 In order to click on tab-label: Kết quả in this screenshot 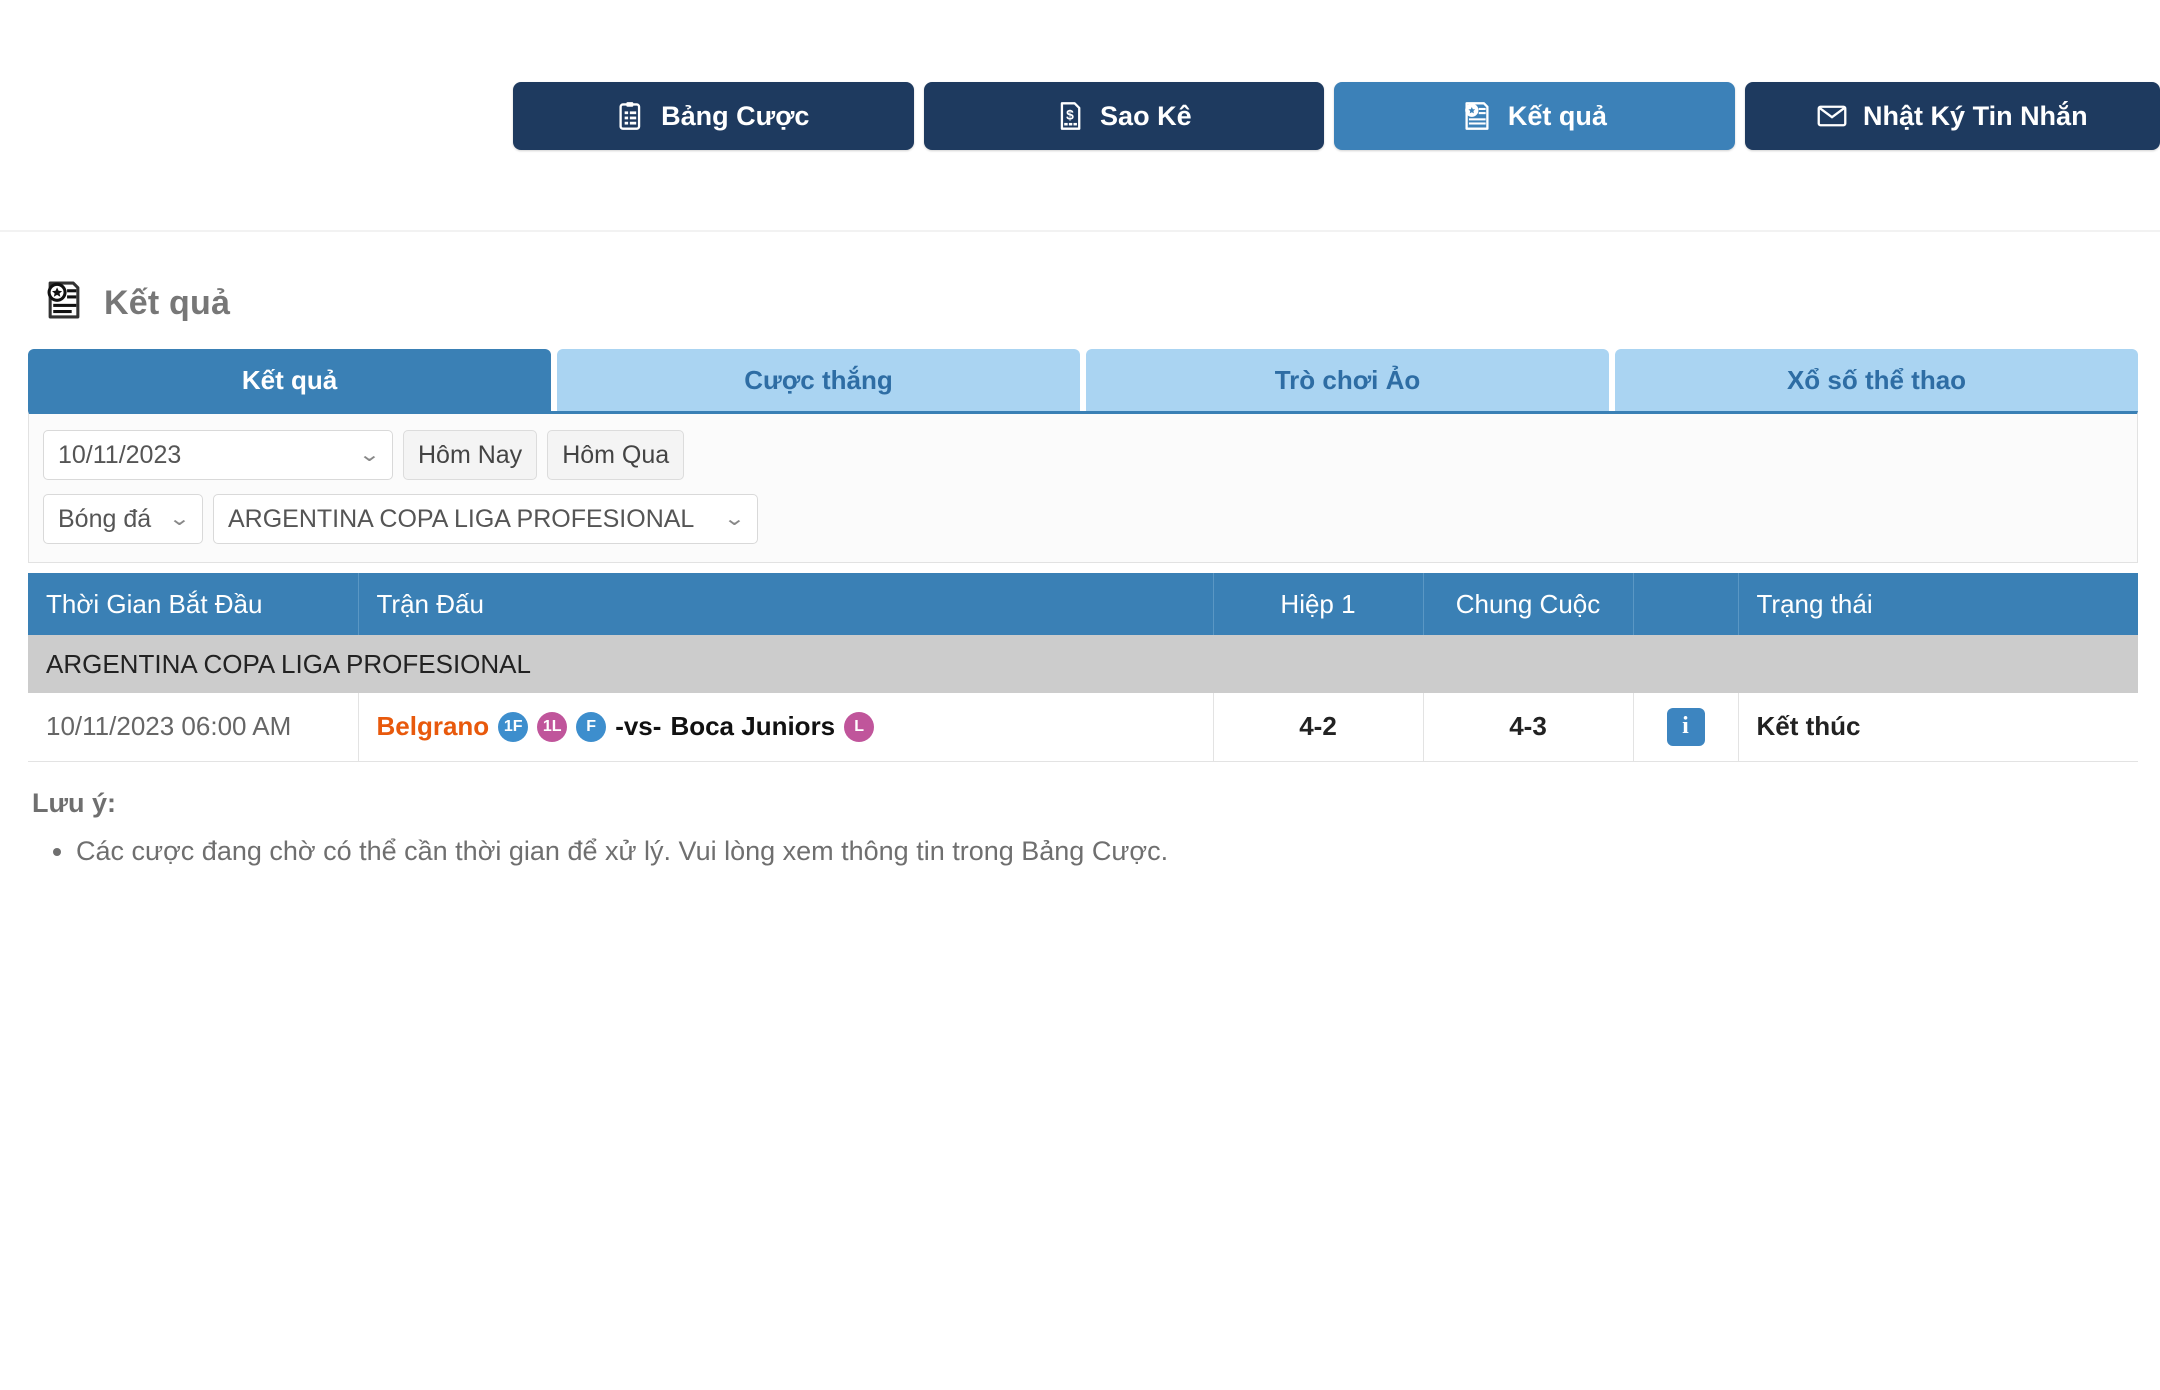, I will do `click(289, 379)`.